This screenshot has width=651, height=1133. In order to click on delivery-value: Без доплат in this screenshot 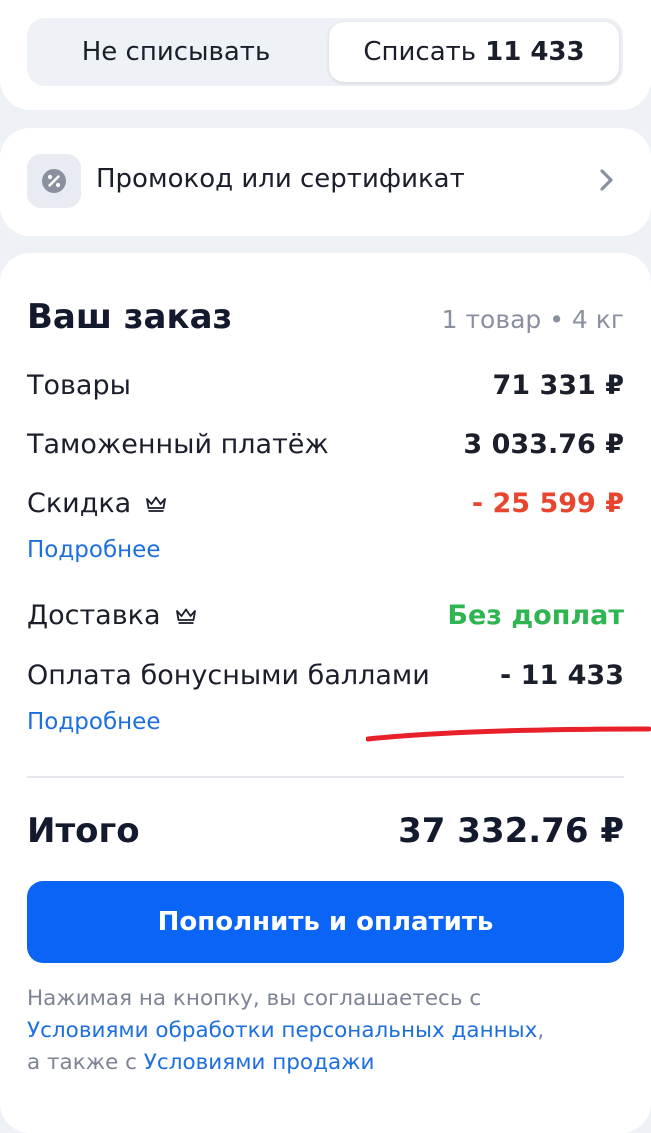, I will do `click(535, 615)`.